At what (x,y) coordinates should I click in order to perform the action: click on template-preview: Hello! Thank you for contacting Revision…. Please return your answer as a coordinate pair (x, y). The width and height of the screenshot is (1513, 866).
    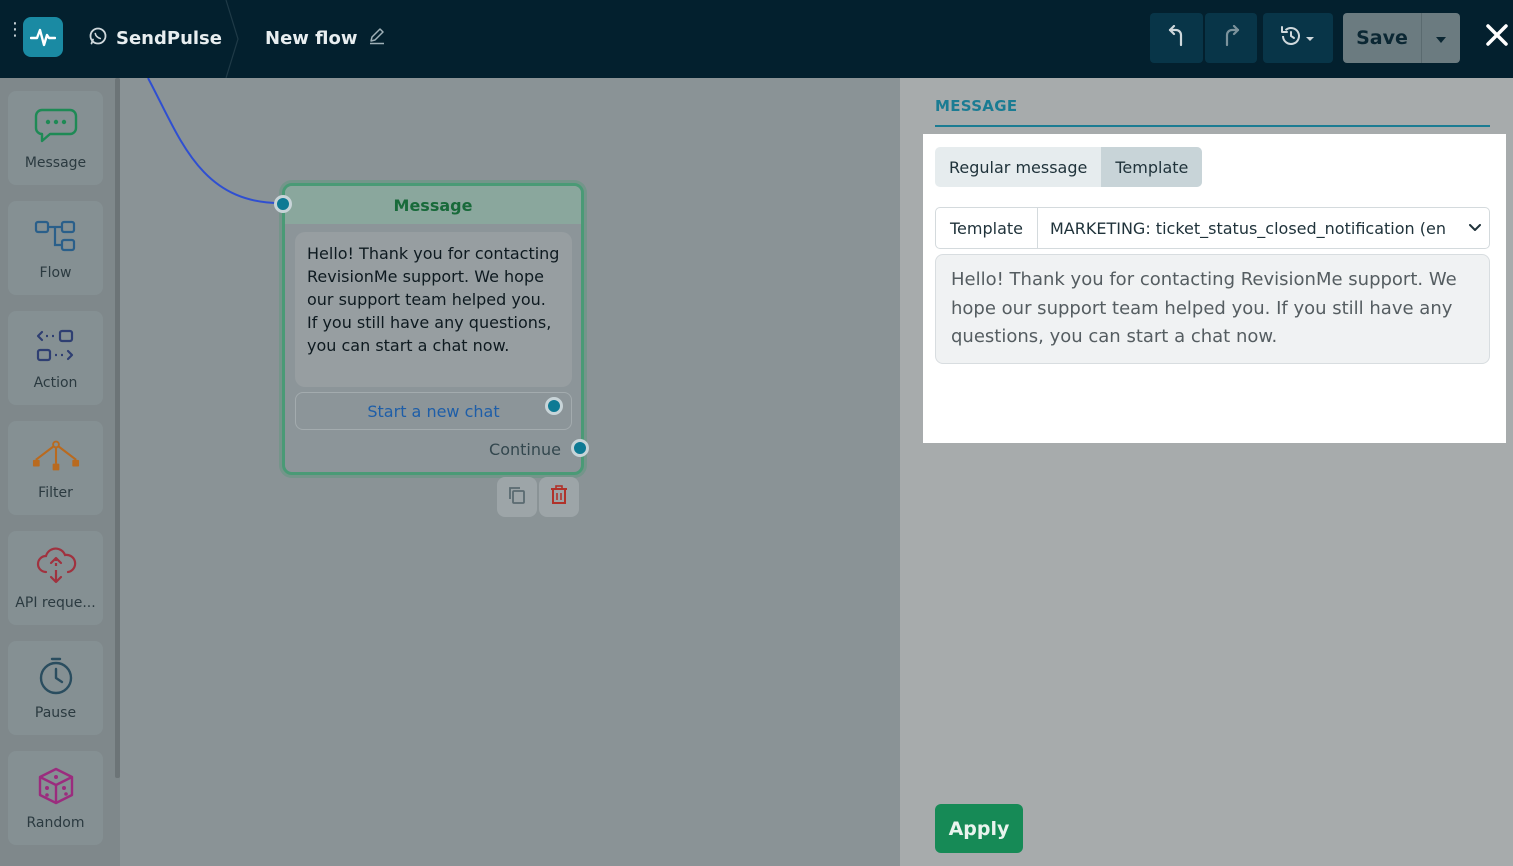
    Looking at the image, I should click on (1212, 309).